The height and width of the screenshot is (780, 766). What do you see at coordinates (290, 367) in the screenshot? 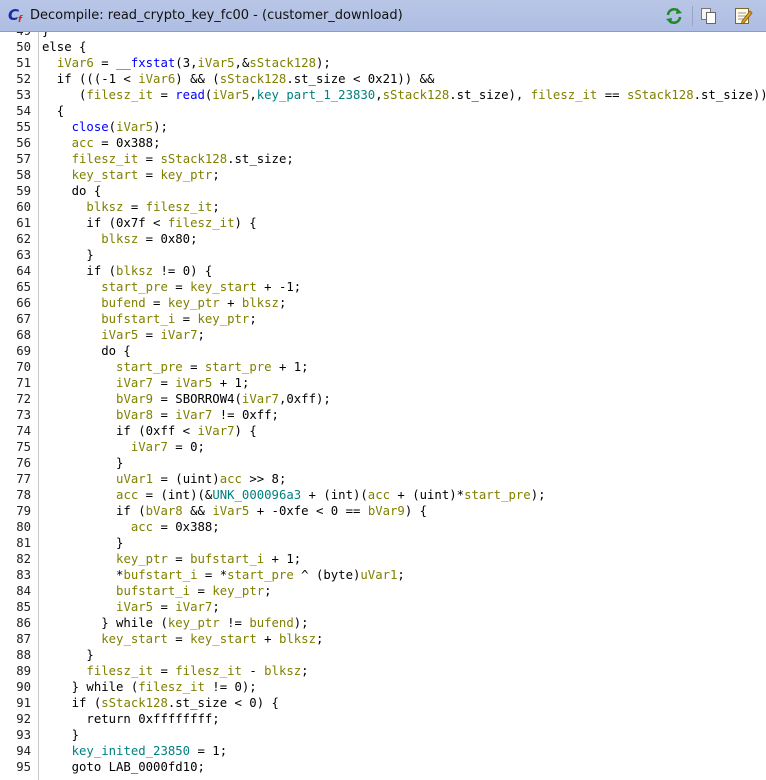
I see `code-token: + 1;` at bounding box center [290, 367].